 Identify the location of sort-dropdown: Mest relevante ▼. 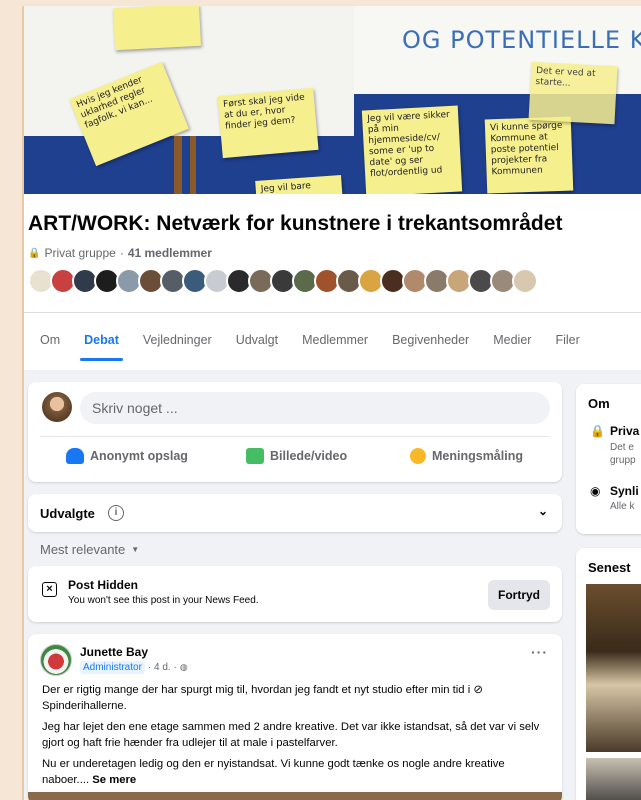
(89, 549).